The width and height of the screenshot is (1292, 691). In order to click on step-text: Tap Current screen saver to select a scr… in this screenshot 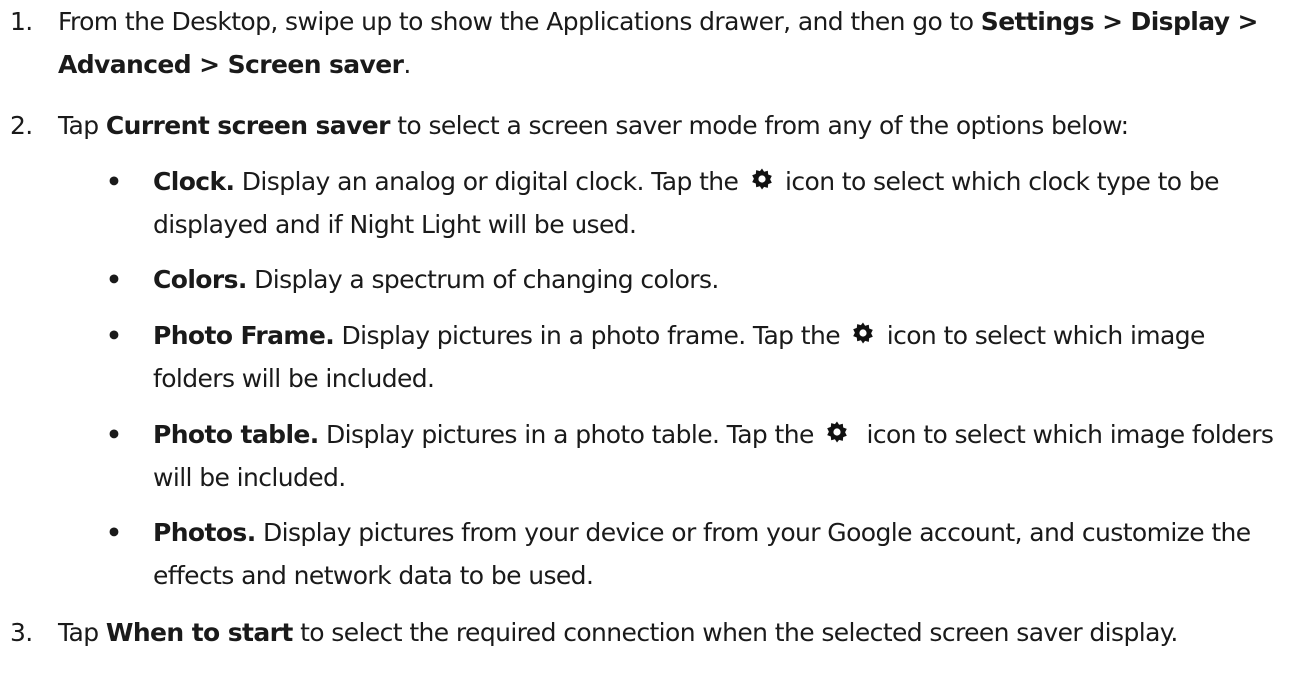, I will do `click(669, 125)`.